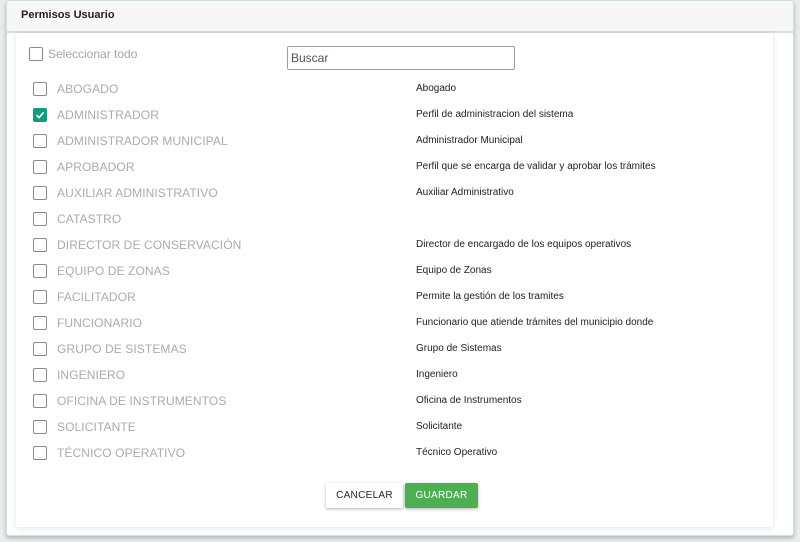  Describe the element at coordinates (89, 219) in the screenshot. I see `role-name: CATASTRO` at that location.